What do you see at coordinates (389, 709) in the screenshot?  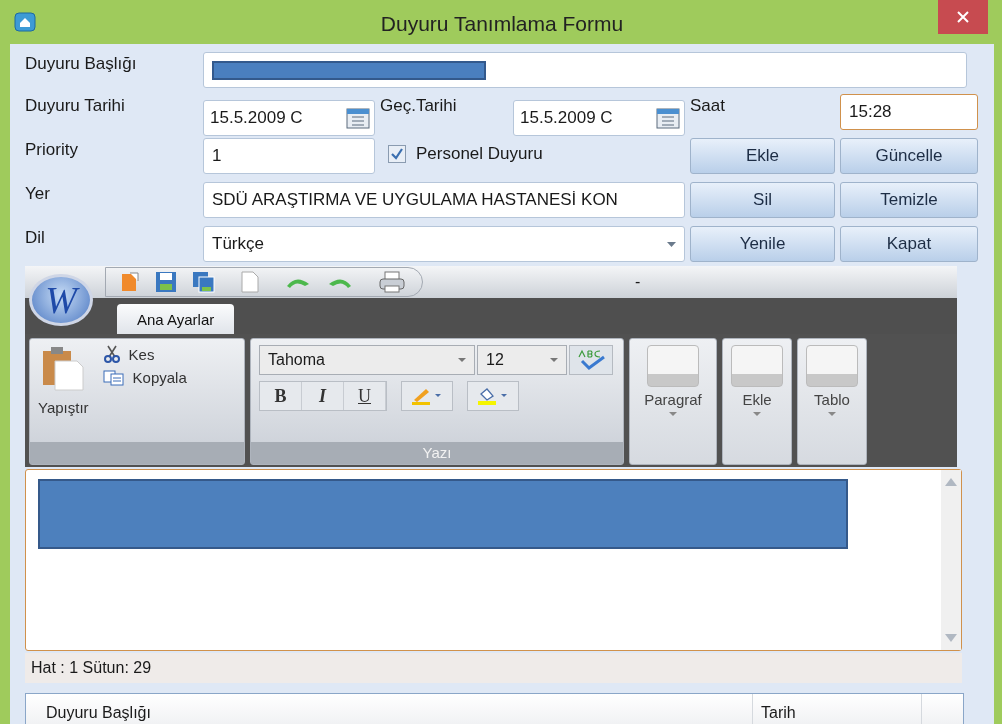 I see `column-header: Duyuru Başlığı` at bounding box center [389, 709].